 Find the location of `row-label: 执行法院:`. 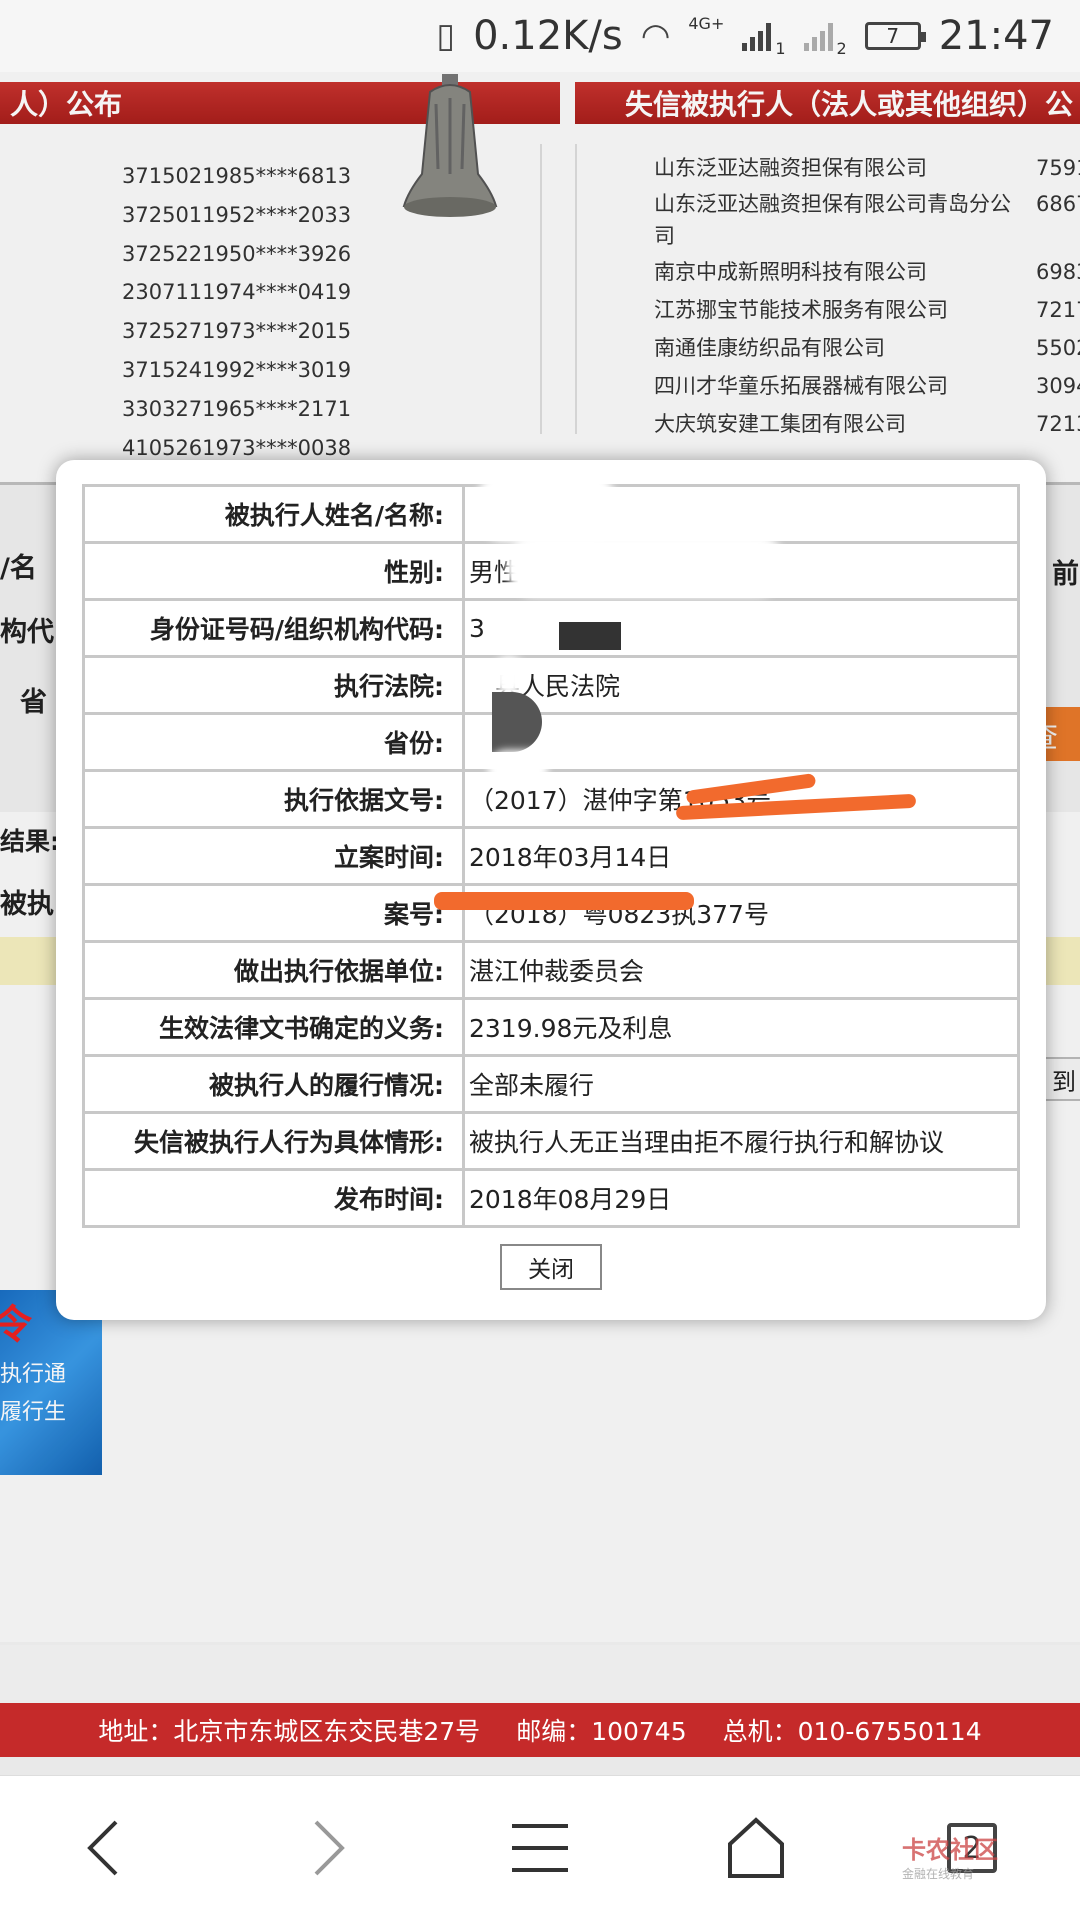

row-label: 执行法院: is located at coordinates (273, 685).